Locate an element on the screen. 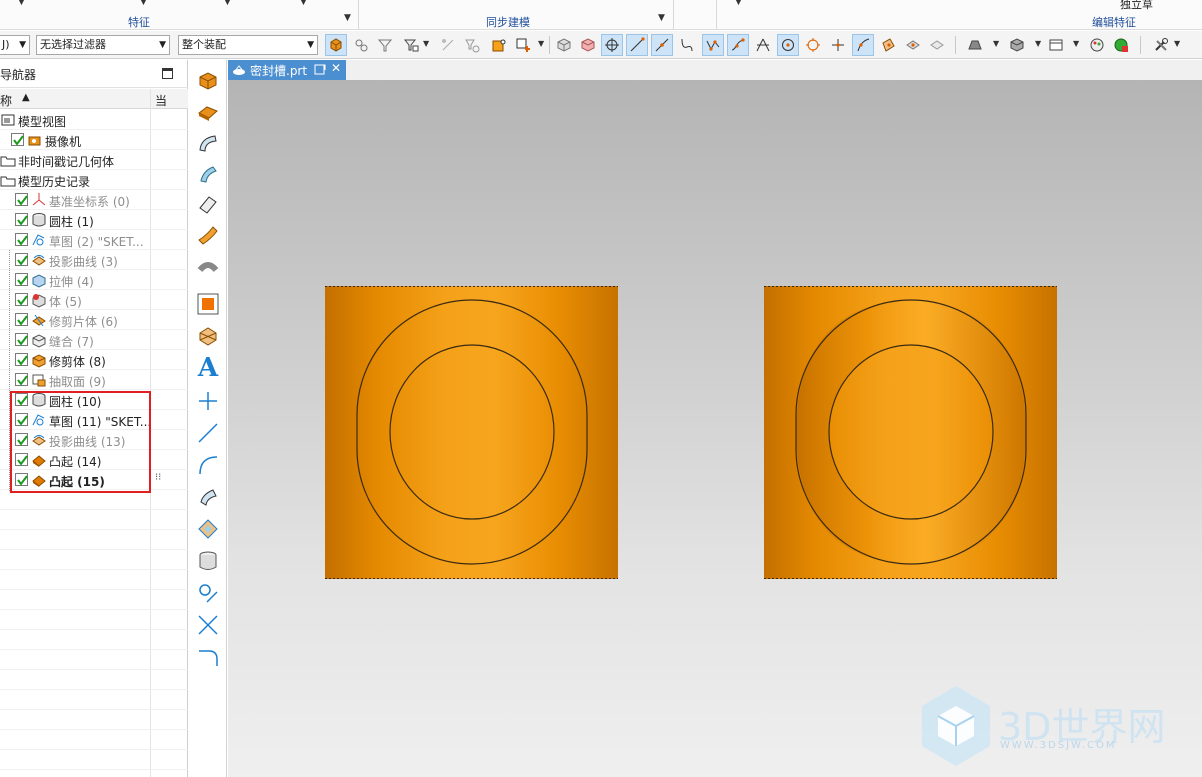 The image size is (1202, 777). select-type-combo: J) ▼ is located at coordinates (15, 45).